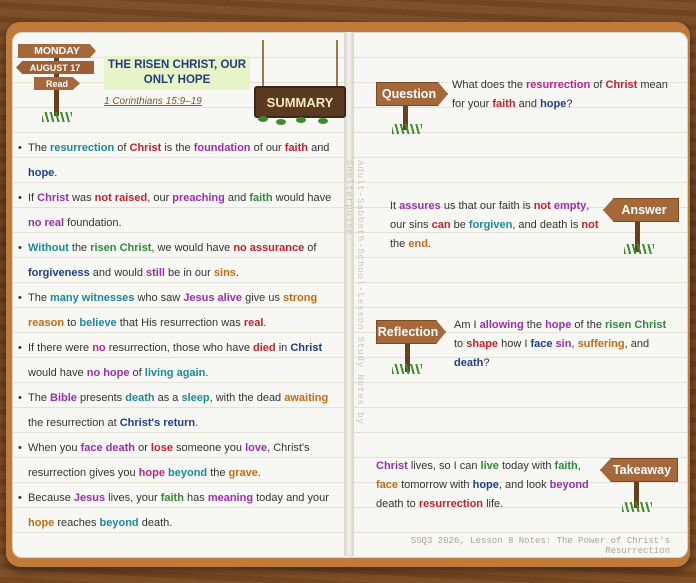 Image resolution: width=696 pixels, height=583 pixels. I want to click on highlight-word: end, so click(418, 244).